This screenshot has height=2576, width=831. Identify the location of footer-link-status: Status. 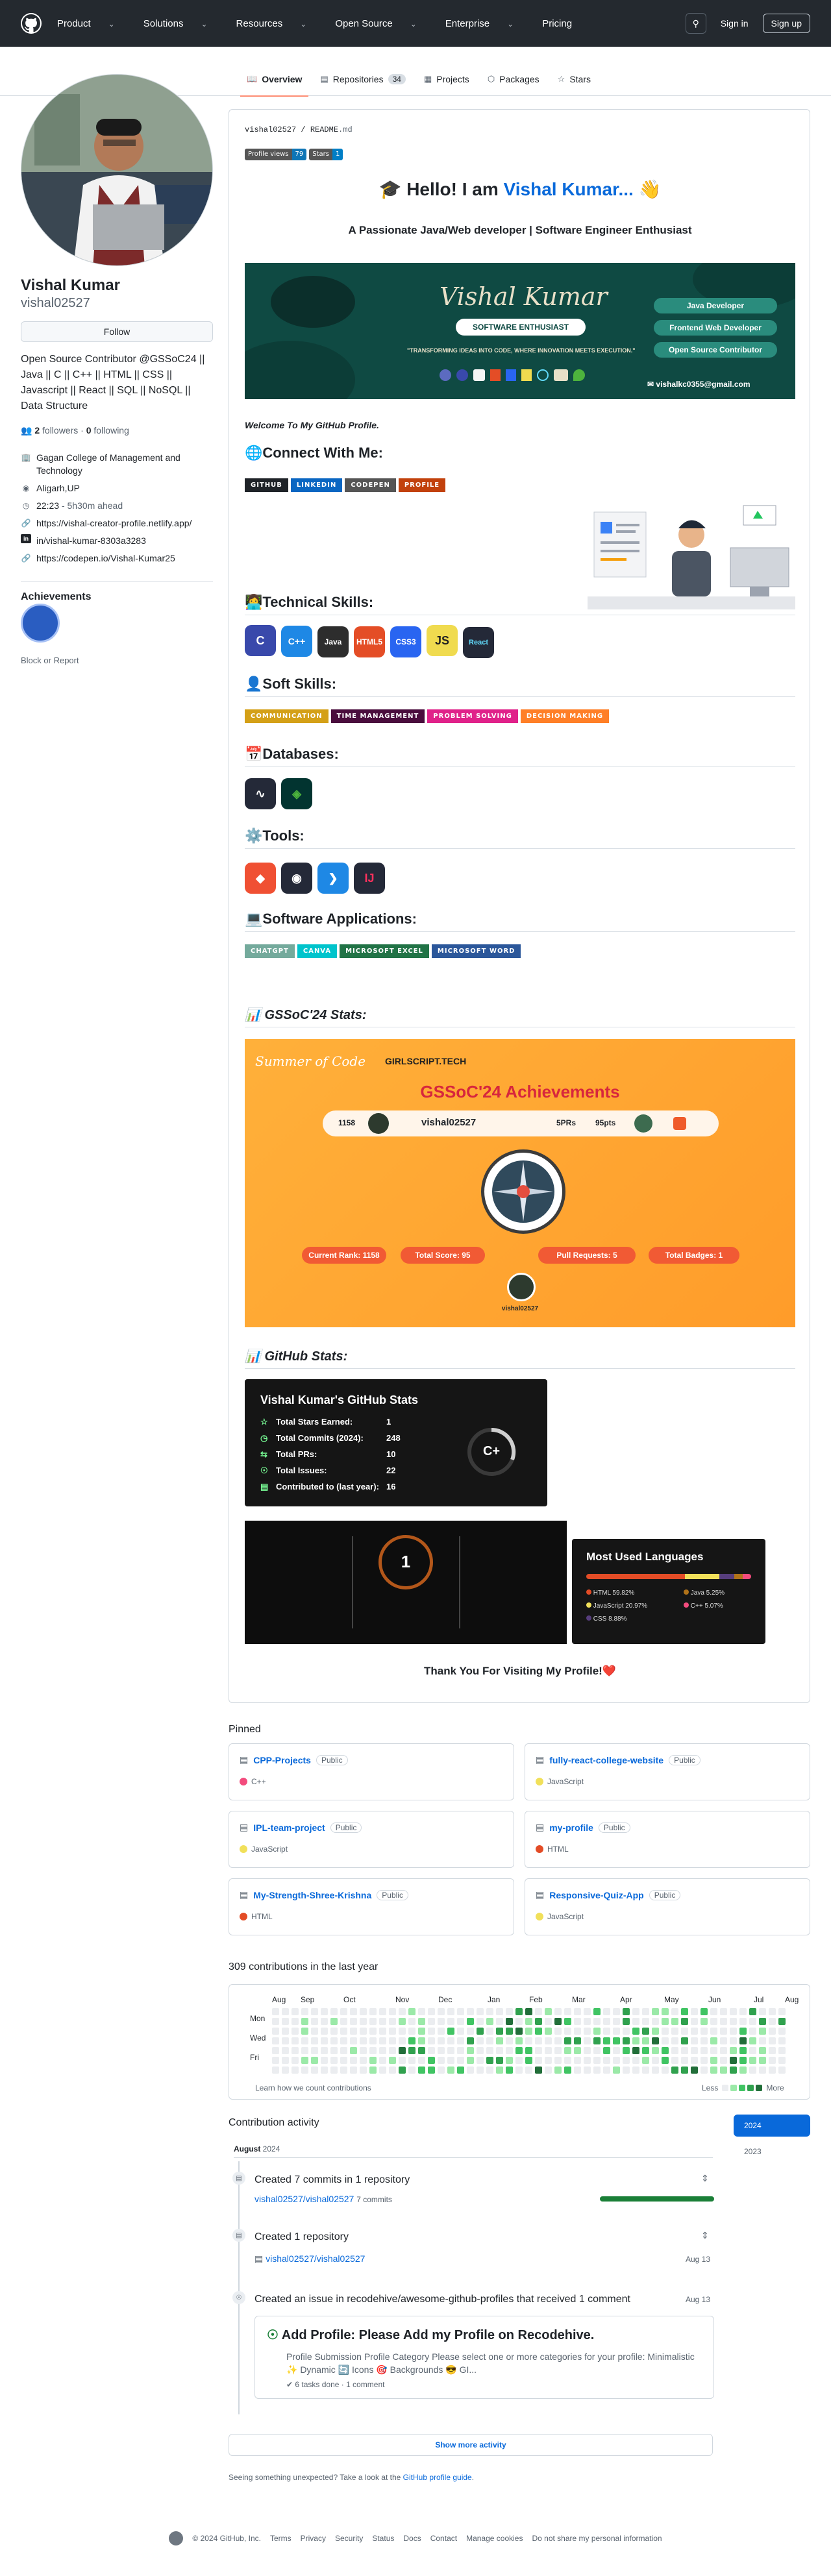
(383, 2538).